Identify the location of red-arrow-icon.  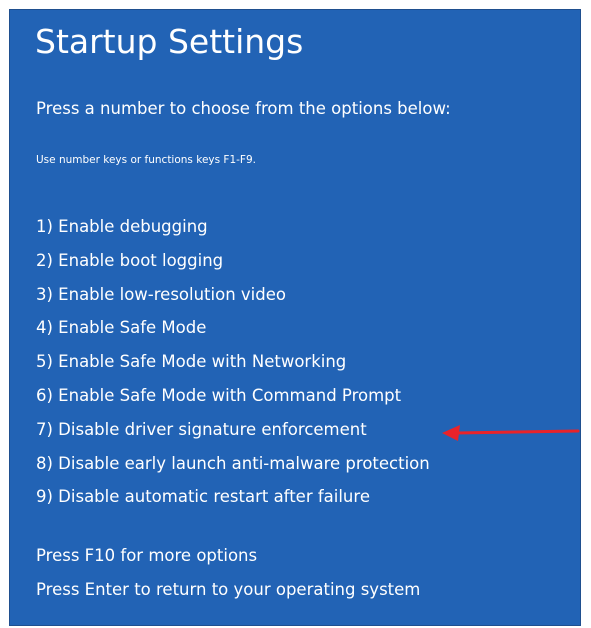
(511, 433).